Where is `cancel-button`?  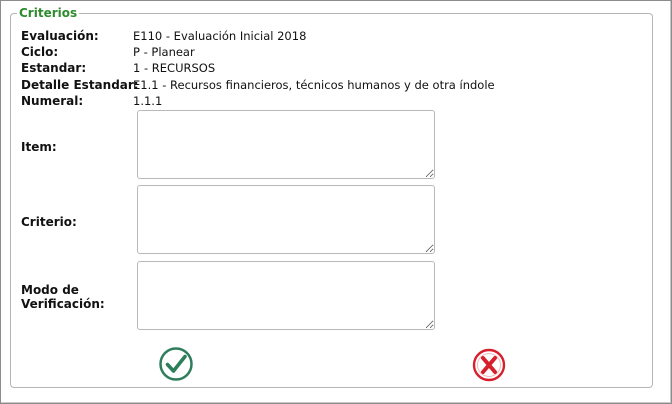
cancel-button is located at coordinates (489, 365).